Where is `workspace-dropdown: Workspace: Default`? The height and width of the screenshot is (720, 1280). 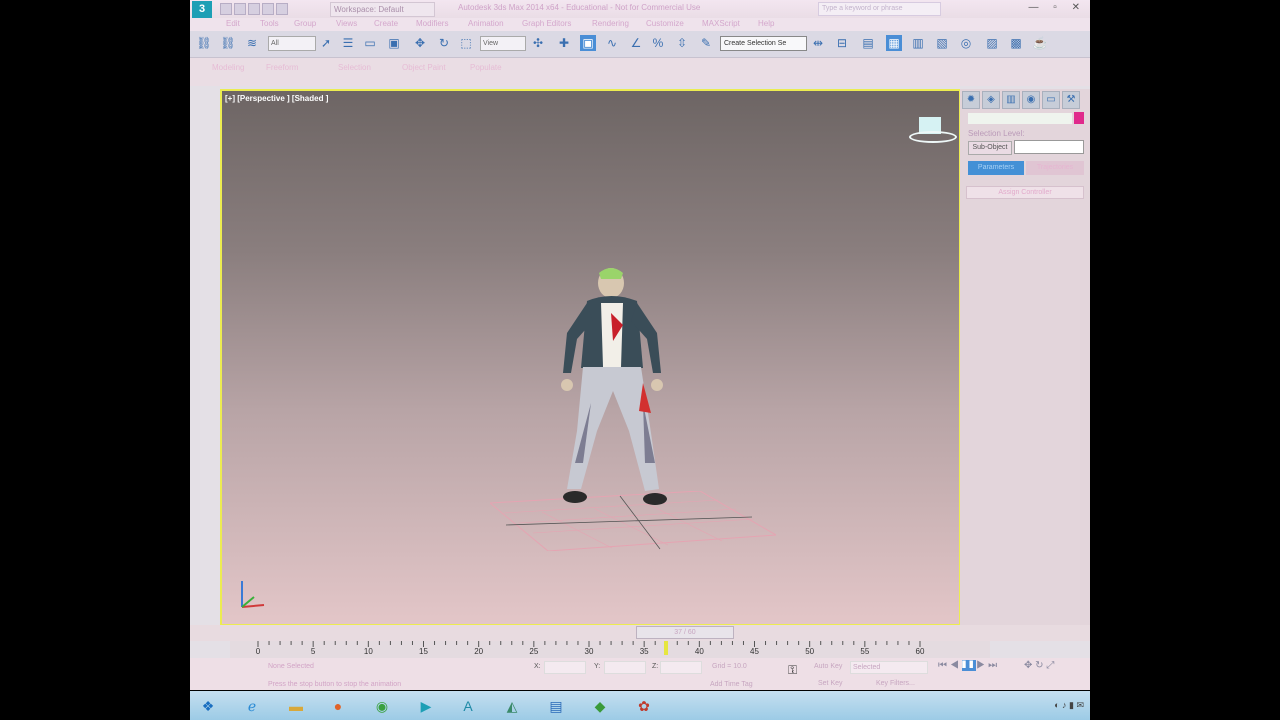 workspace-dropdown: Workspace: Default is located at coordinates (382, 9).